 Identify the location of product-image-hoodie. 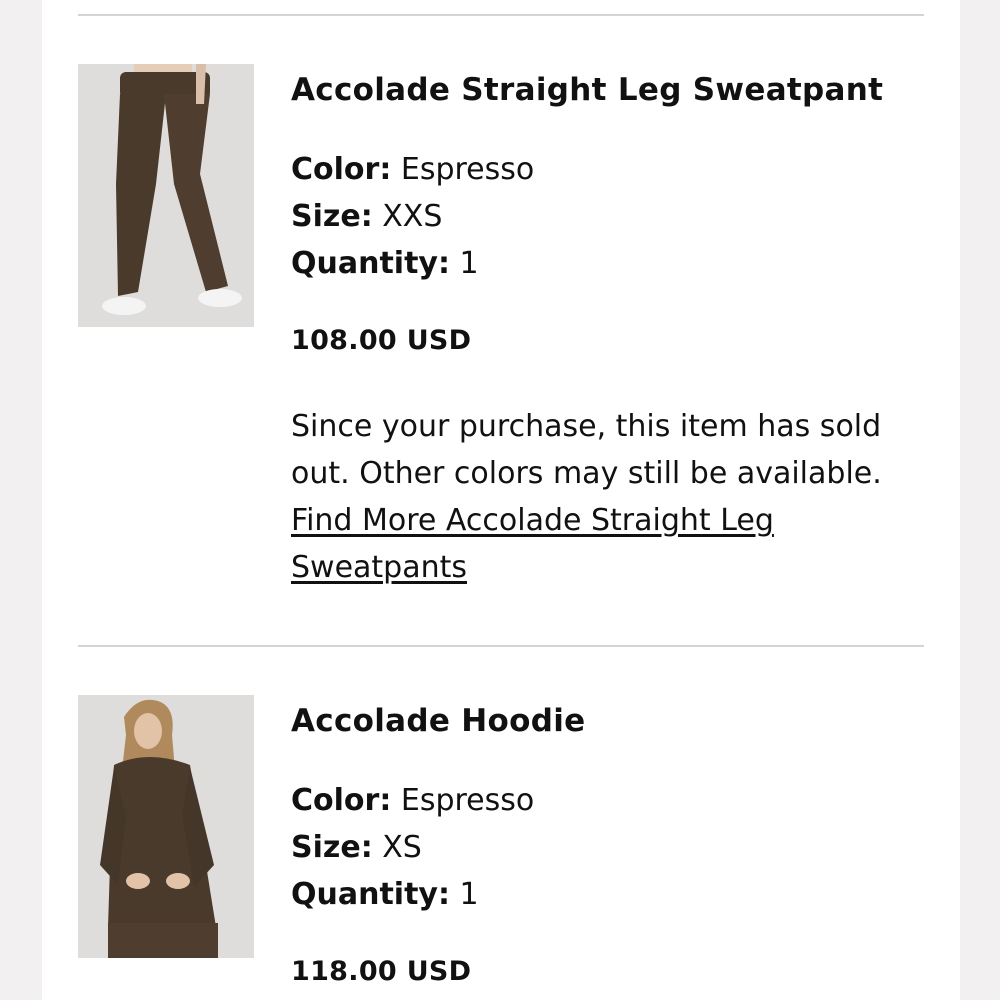
(166, 826).